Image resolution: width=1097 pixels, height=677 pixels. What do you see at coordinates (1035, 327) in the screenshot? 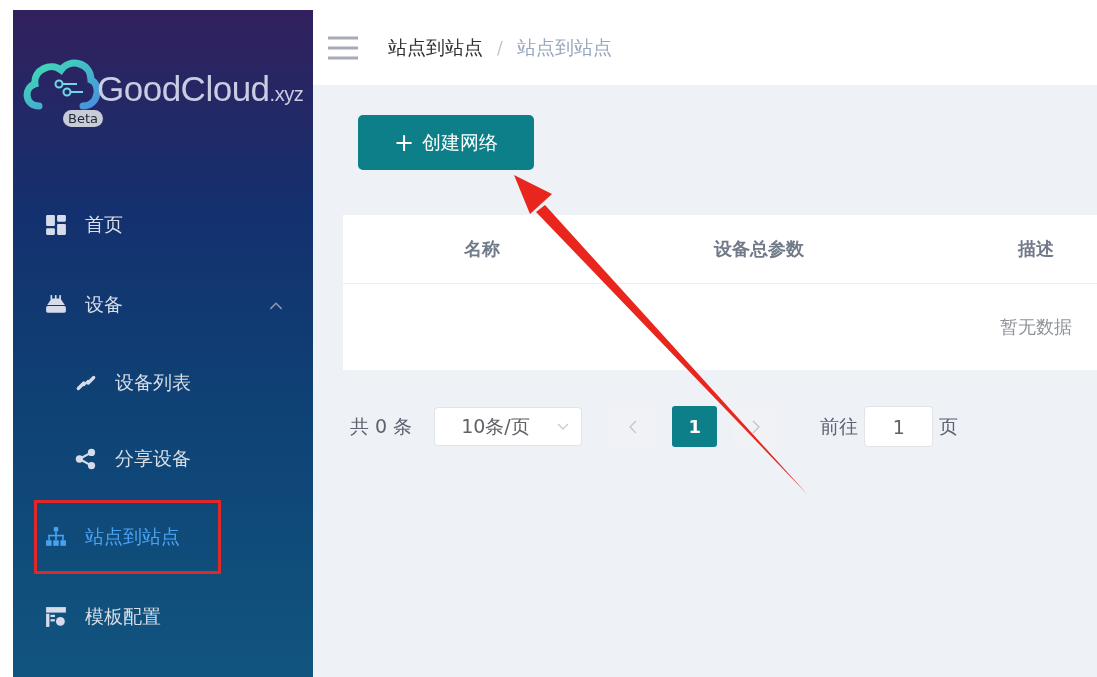
I see `empty-text: 暂无数据` at bounding box center [1035, 327].